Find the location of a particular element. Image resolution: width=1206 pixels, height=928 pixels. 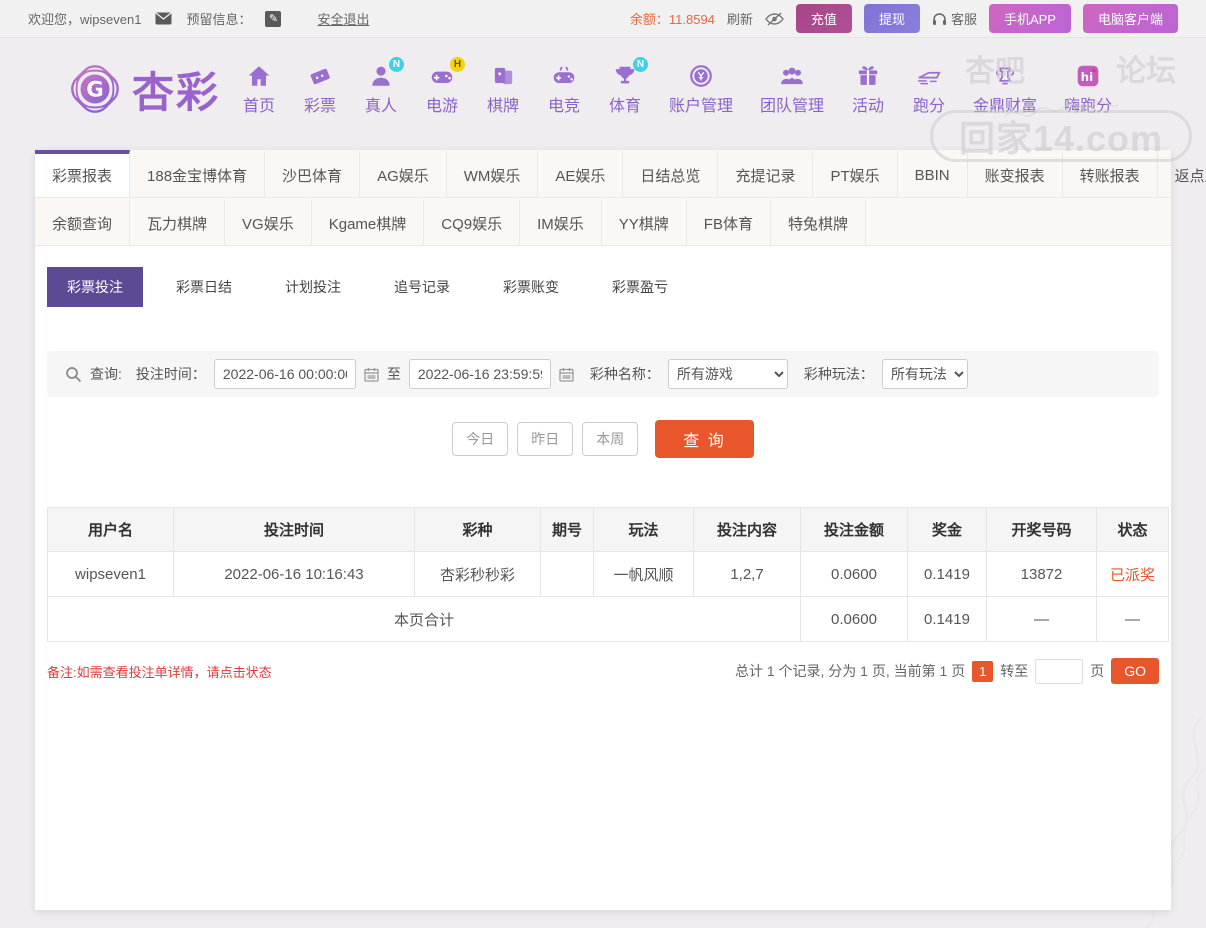

tab-row-2: 余额查询 瓦力棋牌 VG娱乐 Kgame棋牌 CQ9娱乐 IM娱乐 YY棋牌 FB体育 特兔棋牌 is located at coordinates (603, 222).